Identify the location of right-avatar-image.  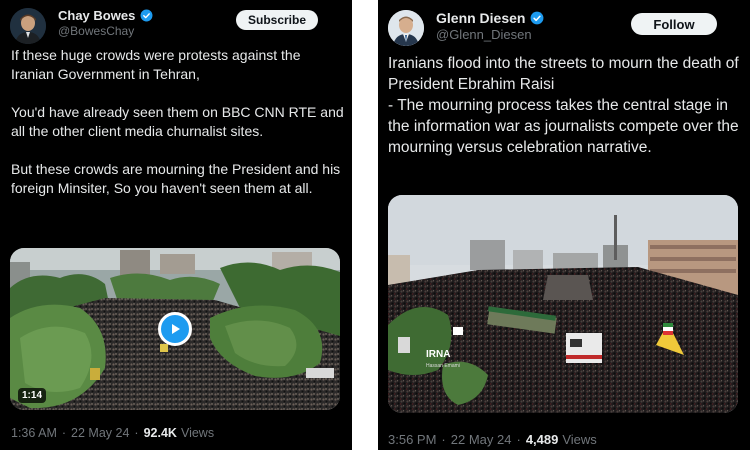
(406, 28).